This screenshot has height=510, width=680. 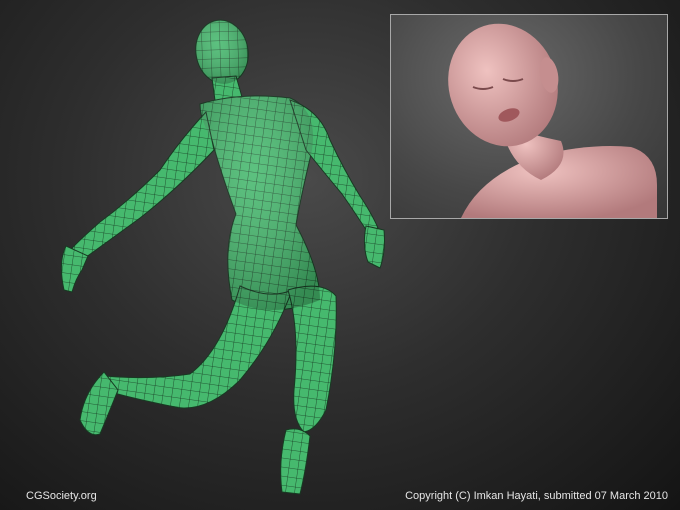 I want to click on figure-shading, so click(x=257, y=165).